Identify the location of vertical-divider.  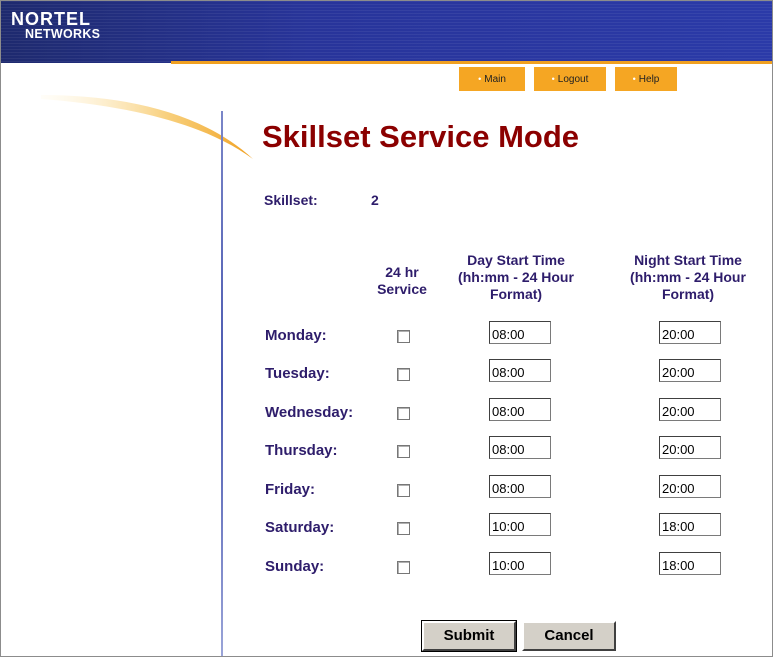
(222, 383).